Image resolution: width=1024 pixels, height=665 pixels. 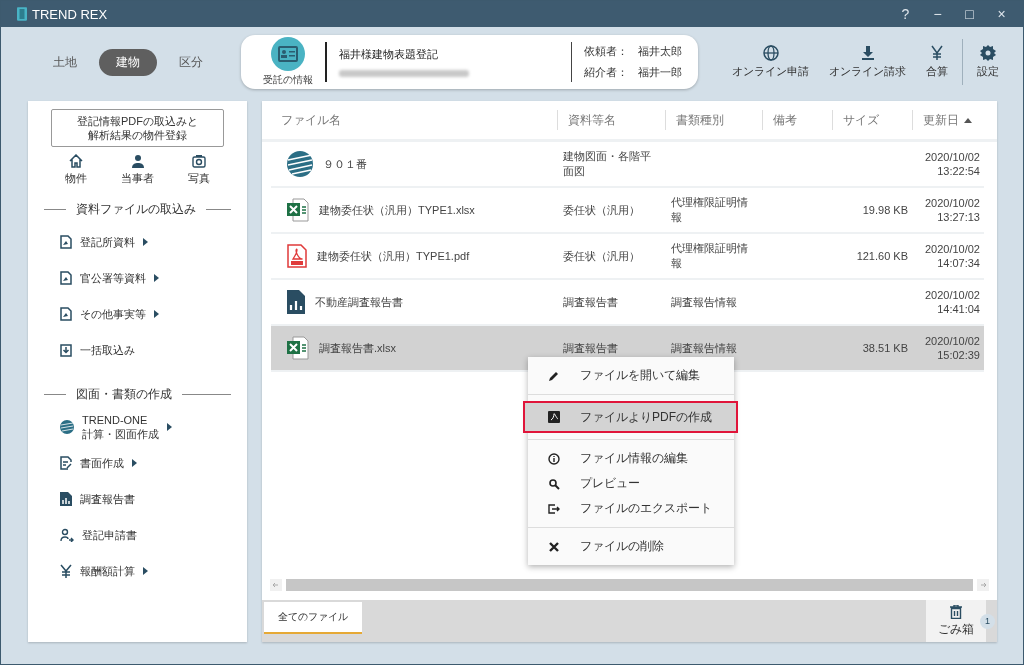 What do you see at coordinates (867, 62) in the screenshot?
I see `online-request-button: オンライン請求` at bounding box center [867, 62].